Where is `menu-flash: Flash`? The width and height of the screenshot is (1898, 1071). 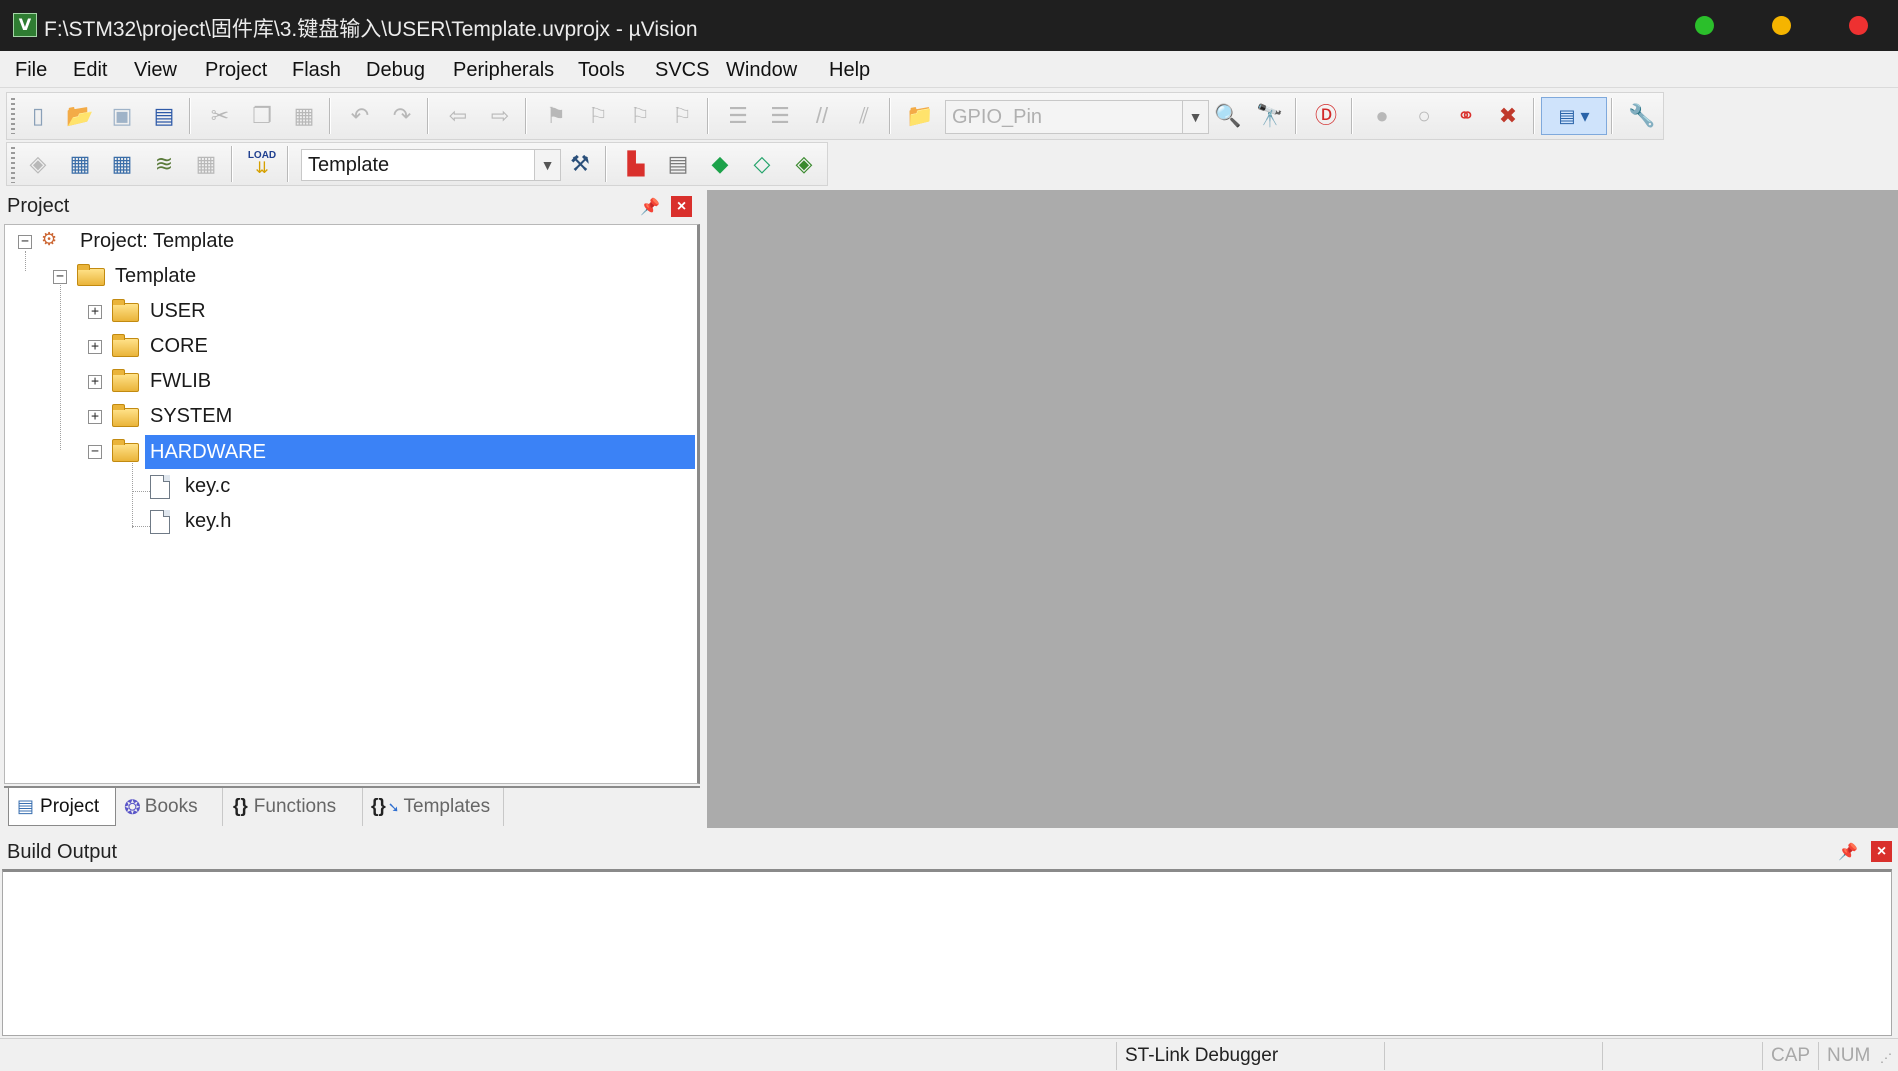 menu-flash: Flash is located at coordinates (316, 70).